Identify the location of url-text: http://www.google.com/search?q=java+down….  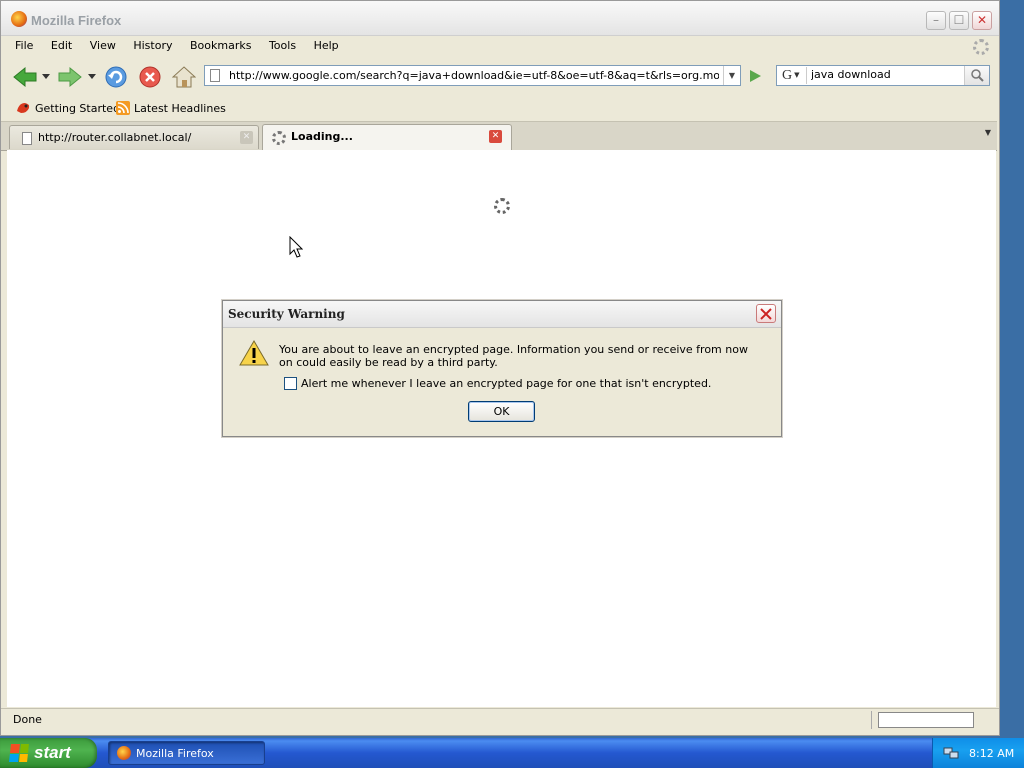
(474, 75).